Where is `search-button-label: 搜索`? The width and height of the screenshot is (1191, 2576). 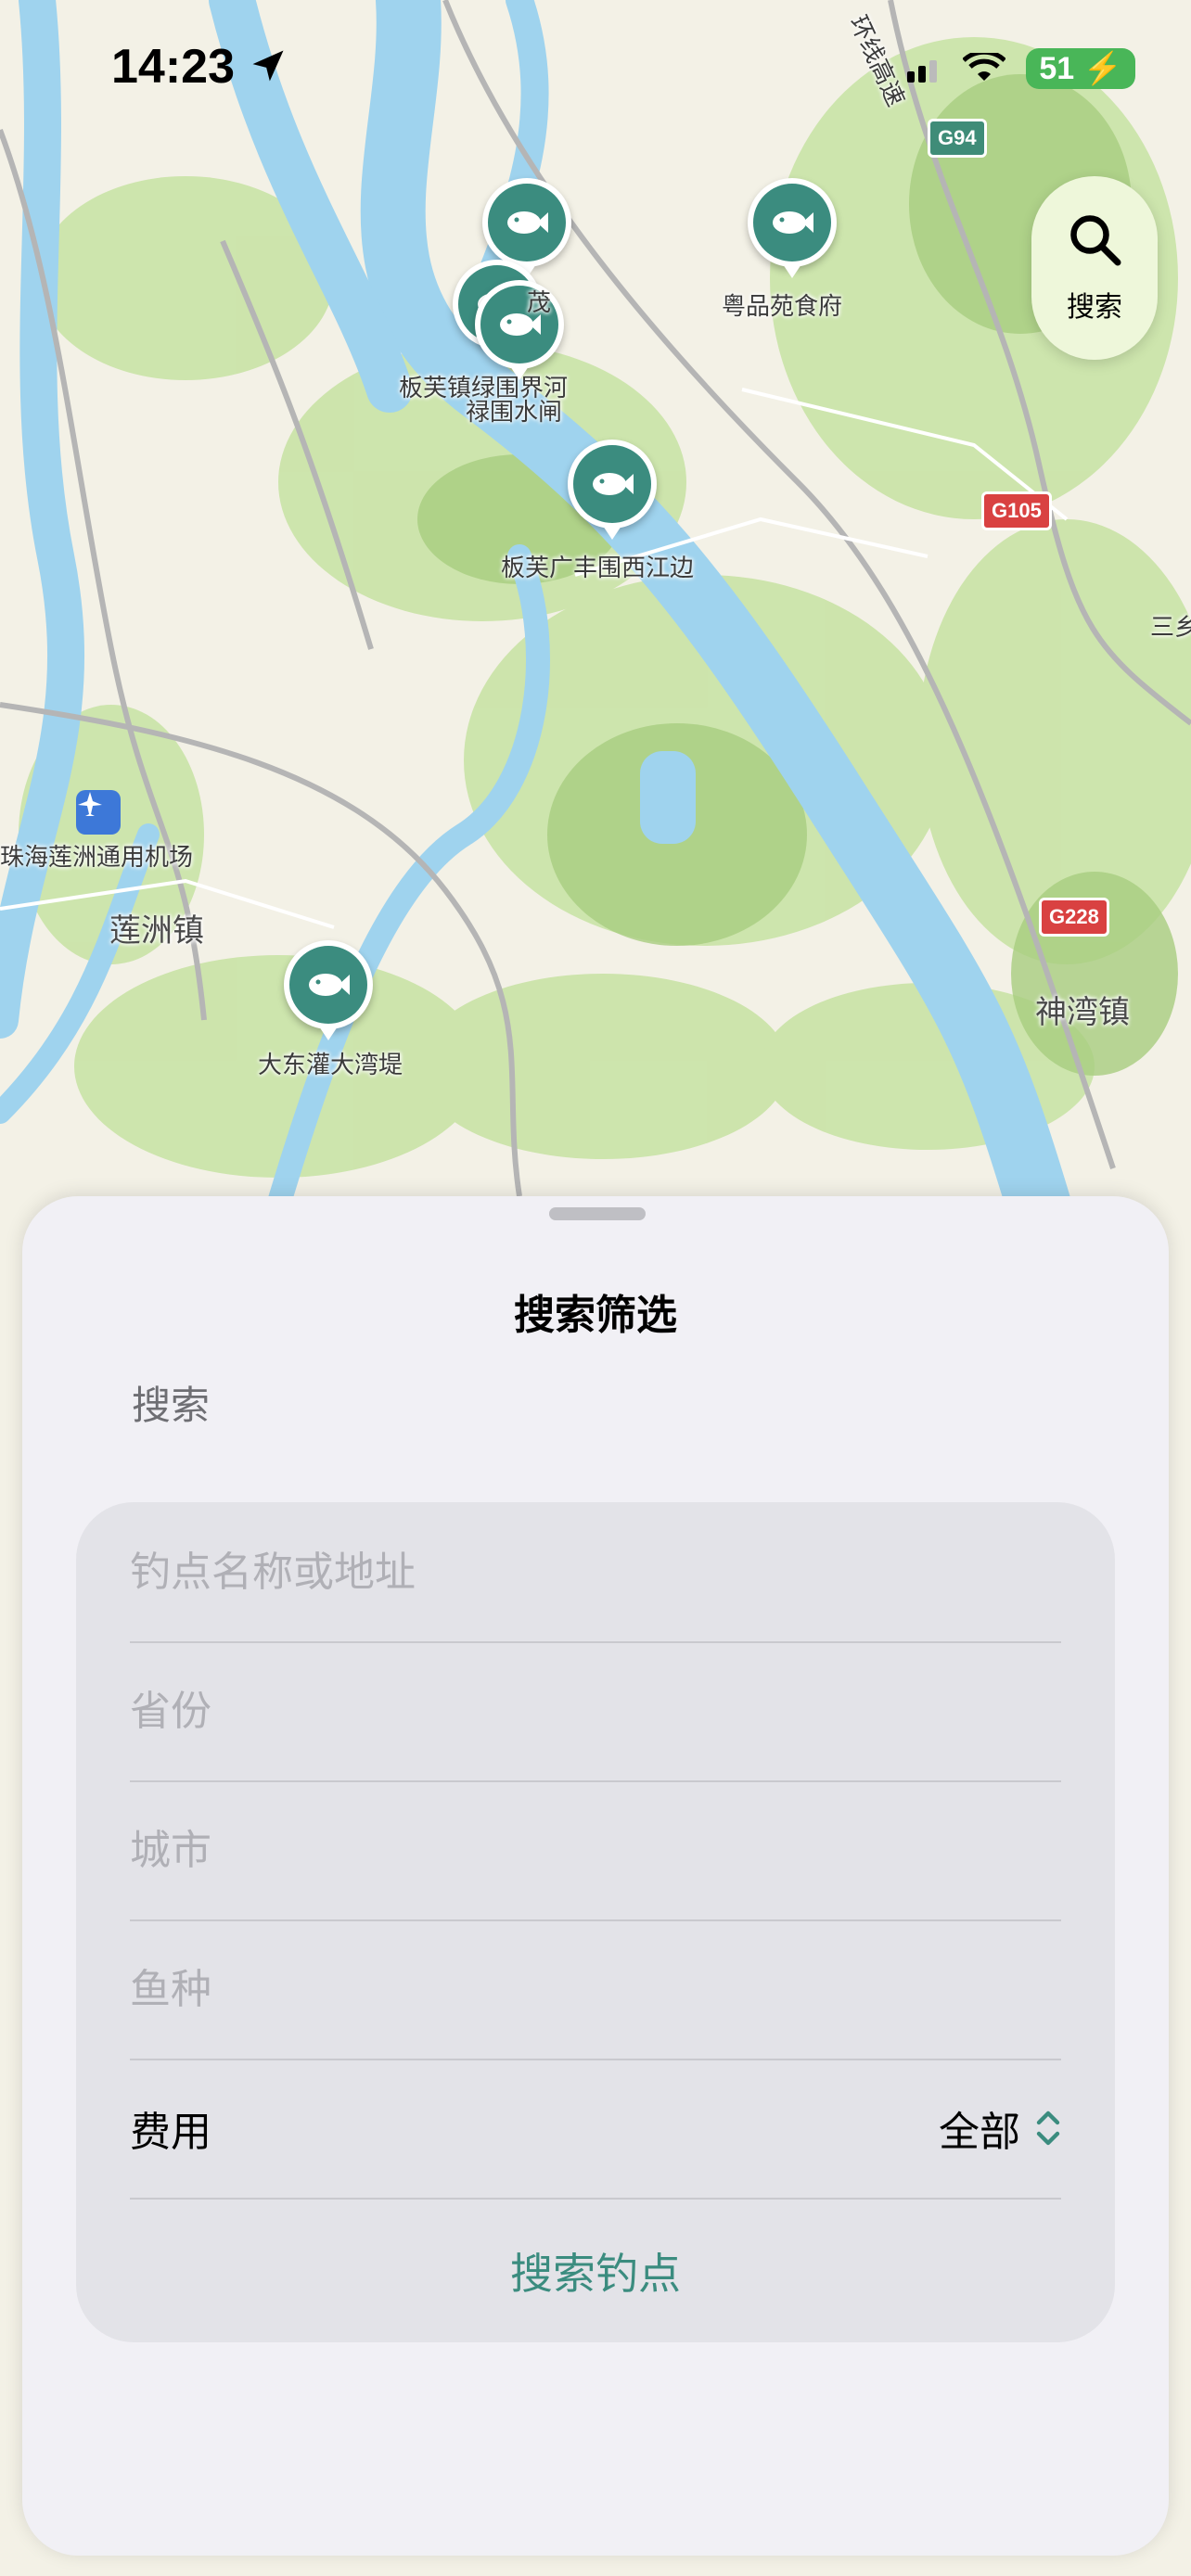 search-button-label: 搜索 is located at coordinates (1095, 307).